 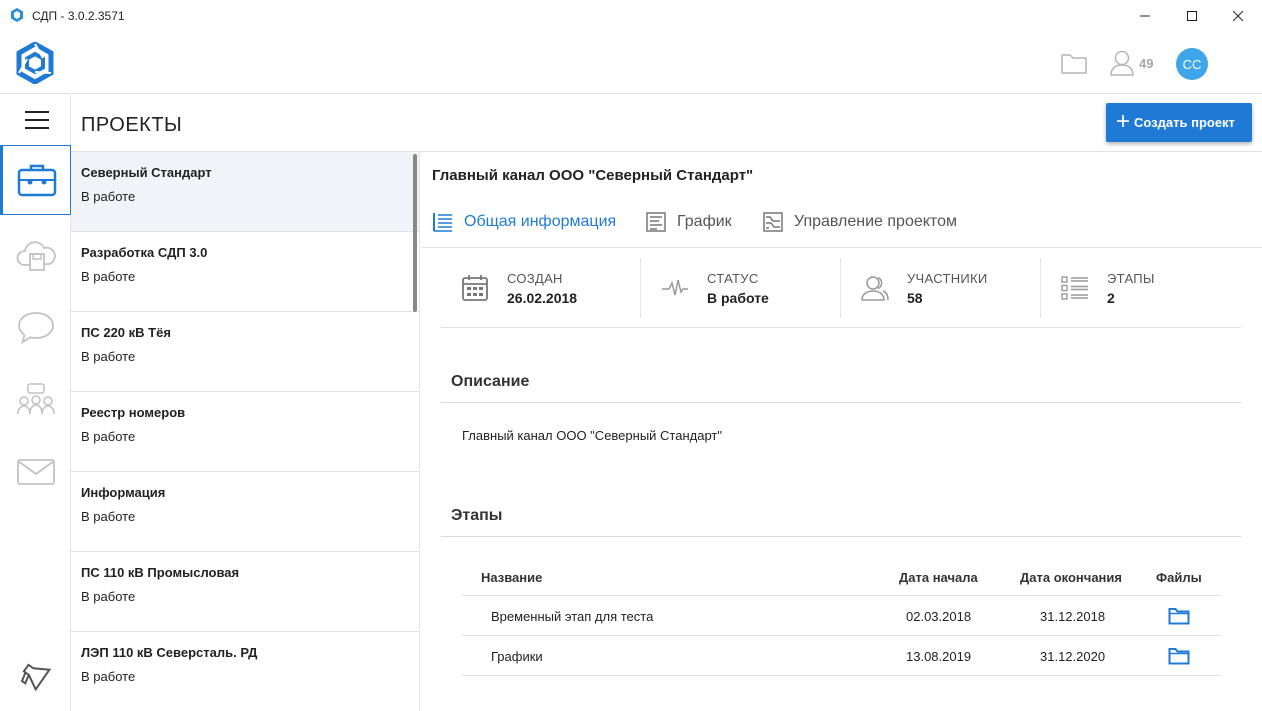 I want to click on chat-bubble-icon, so click(x=35, y=328).